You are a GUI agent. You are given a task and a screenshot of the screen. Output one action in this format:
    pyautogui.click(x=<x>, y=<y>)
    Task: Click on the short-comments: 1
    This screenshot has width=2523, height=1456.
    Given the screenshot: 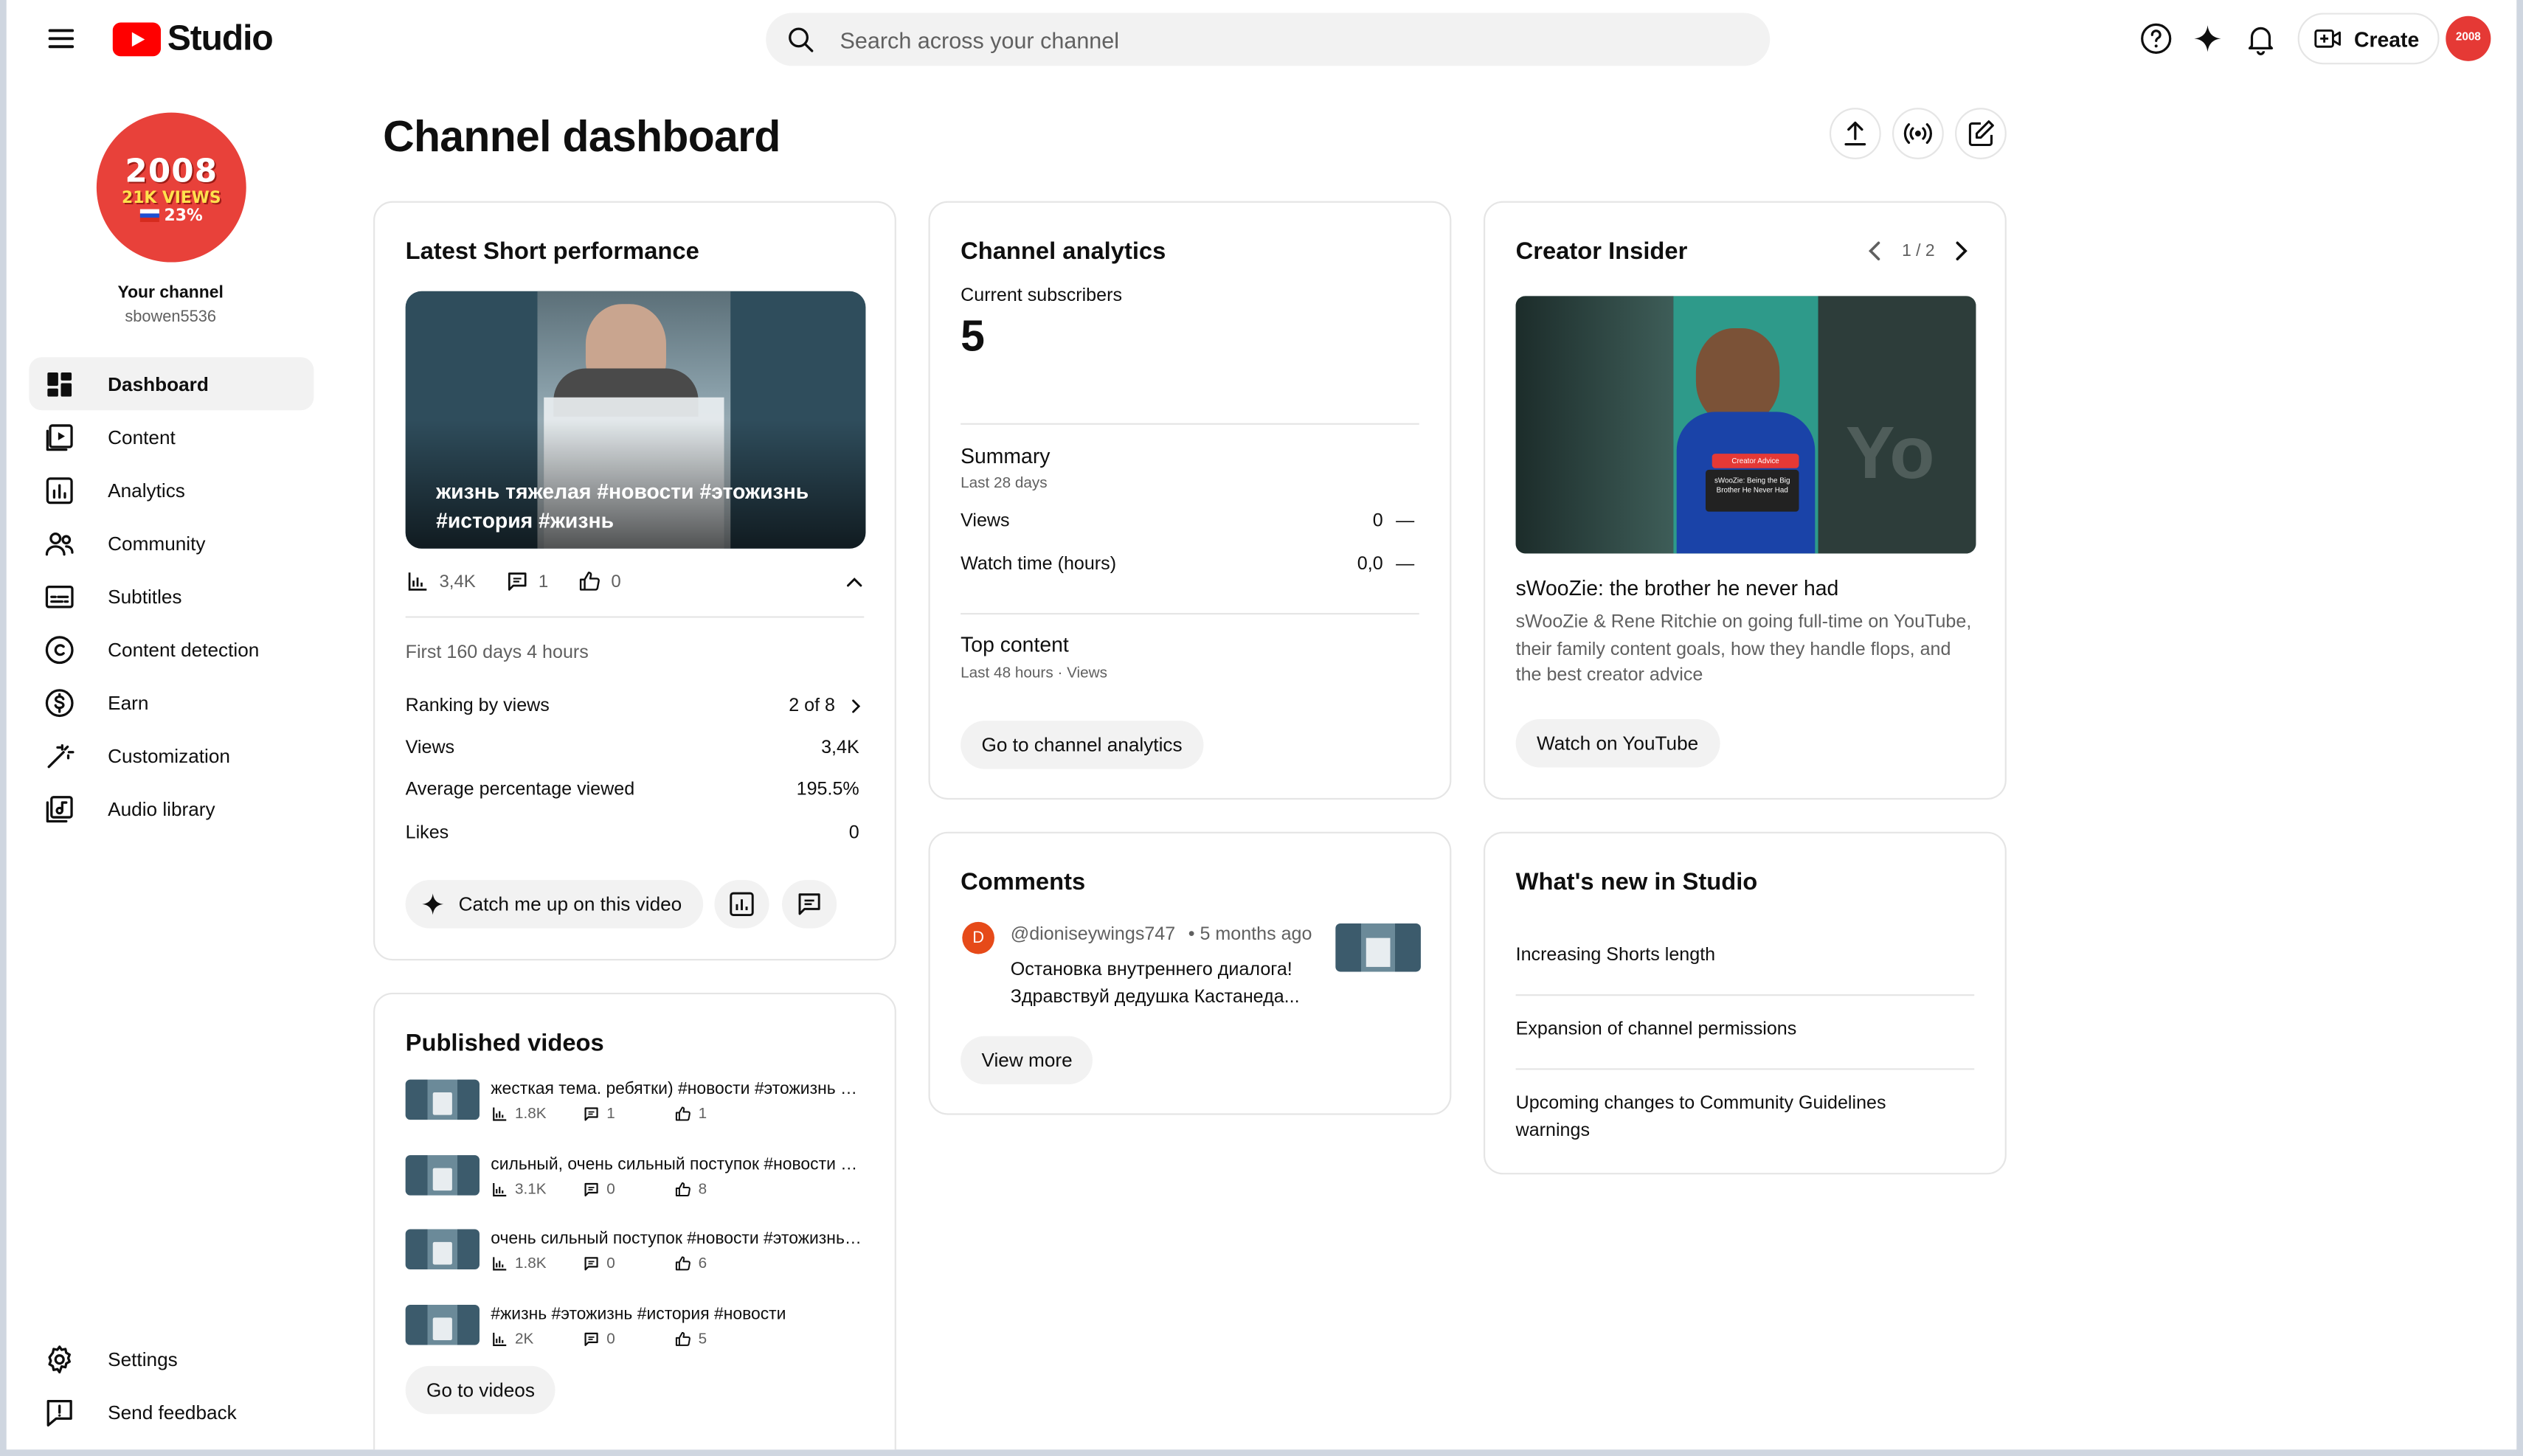 What is the action you would take?
    pyautogui.click(x=526, y=581)
    